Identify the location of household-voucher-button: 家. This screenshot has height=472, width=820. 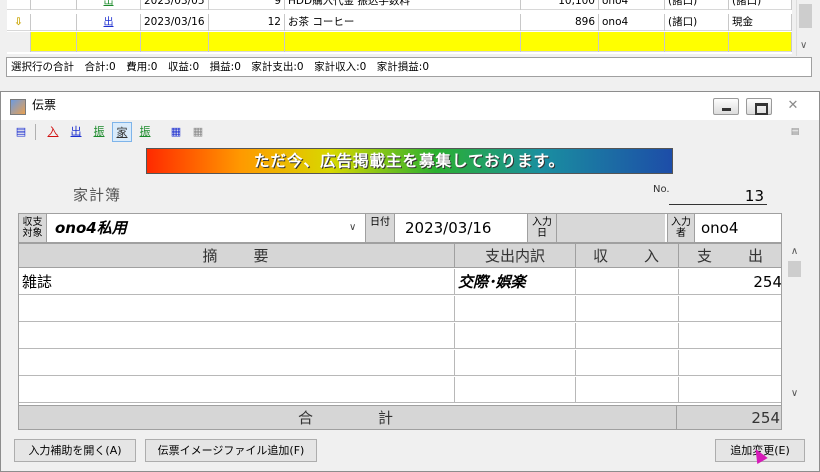
(122, 132).